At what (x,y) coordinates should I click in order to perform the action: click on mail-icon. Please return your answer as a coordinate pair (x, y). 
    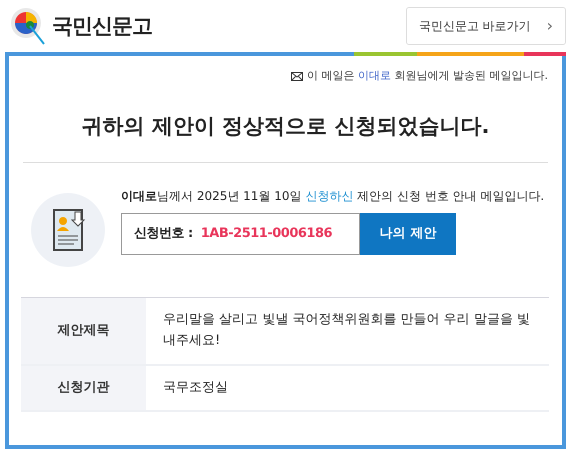
    Looking at the image, I should click on (297, 76).